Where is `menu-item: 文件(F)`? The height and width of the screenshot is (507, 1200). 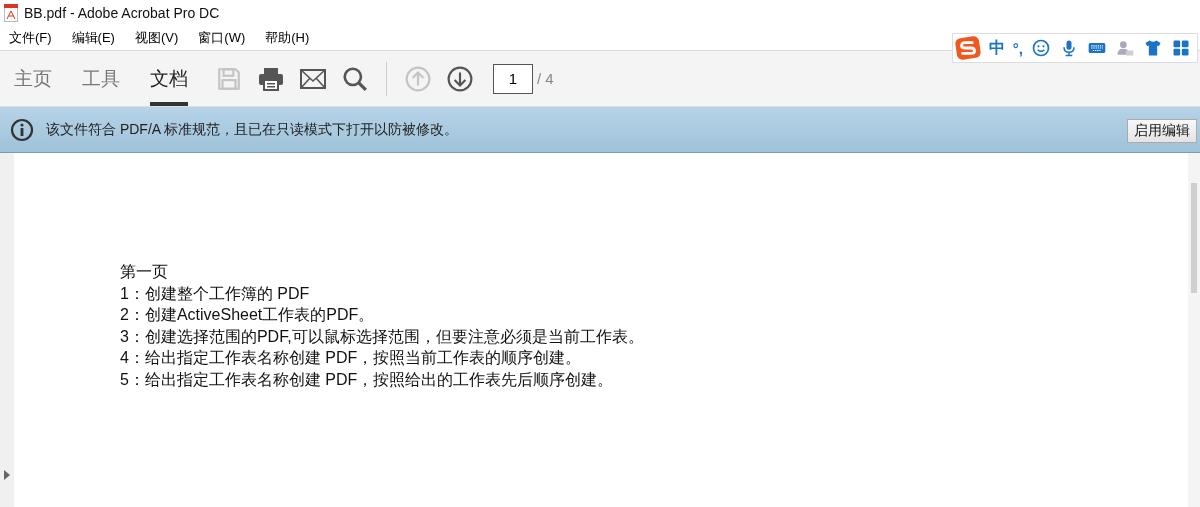
menu-item: 文件(F) is located at coordinates (30, 37).